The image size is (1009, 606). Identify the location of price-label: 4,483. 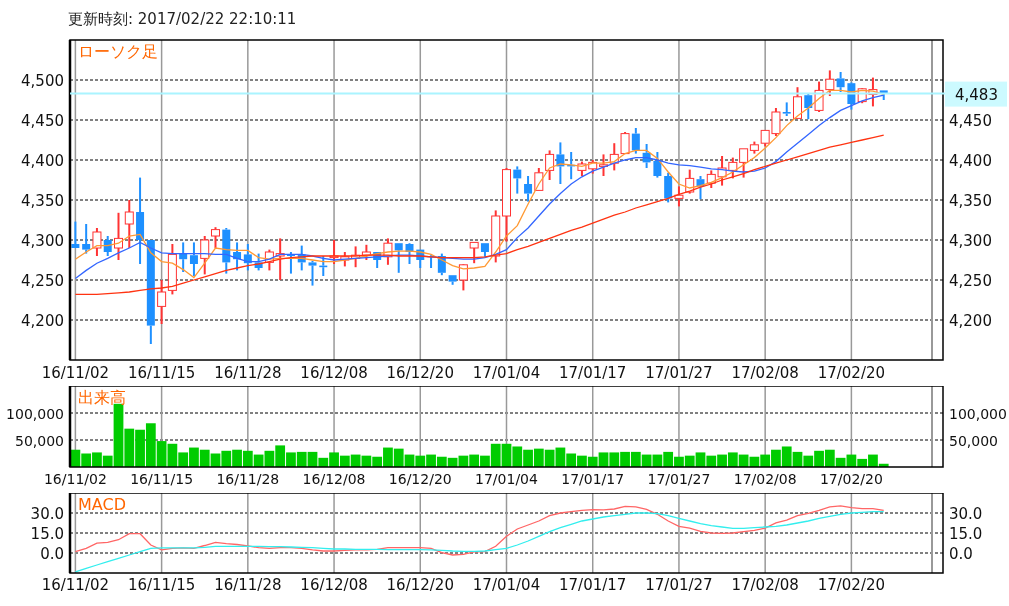
(976, 94).